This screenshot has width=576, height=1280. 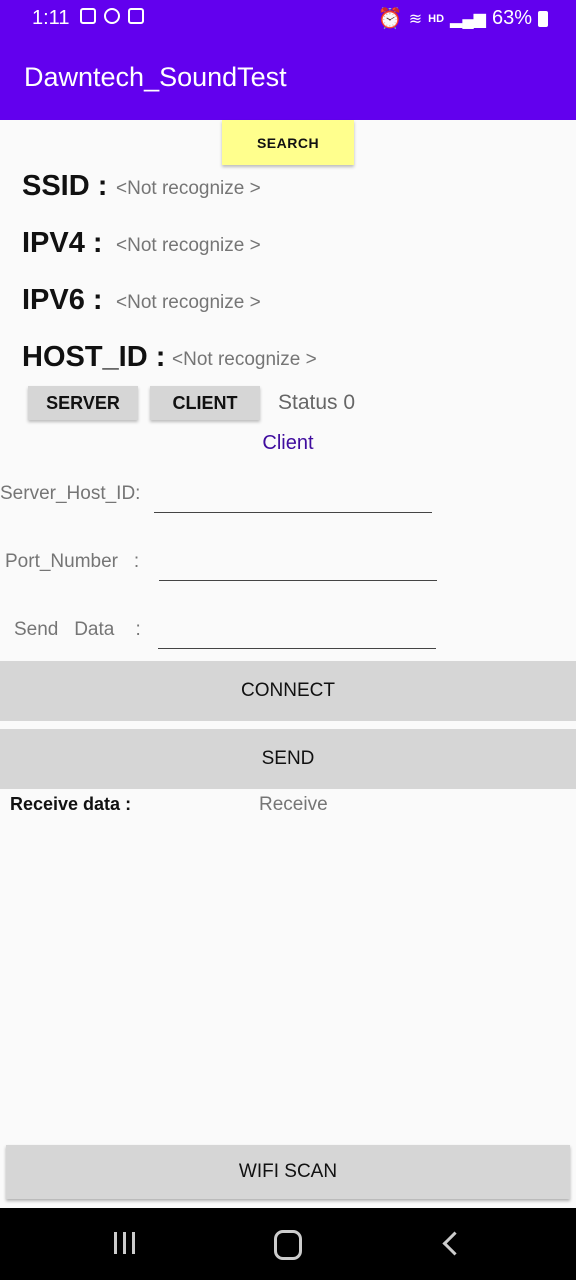 I want to click on host-id-label: HOST_ID :, so click(x=94, y=357).